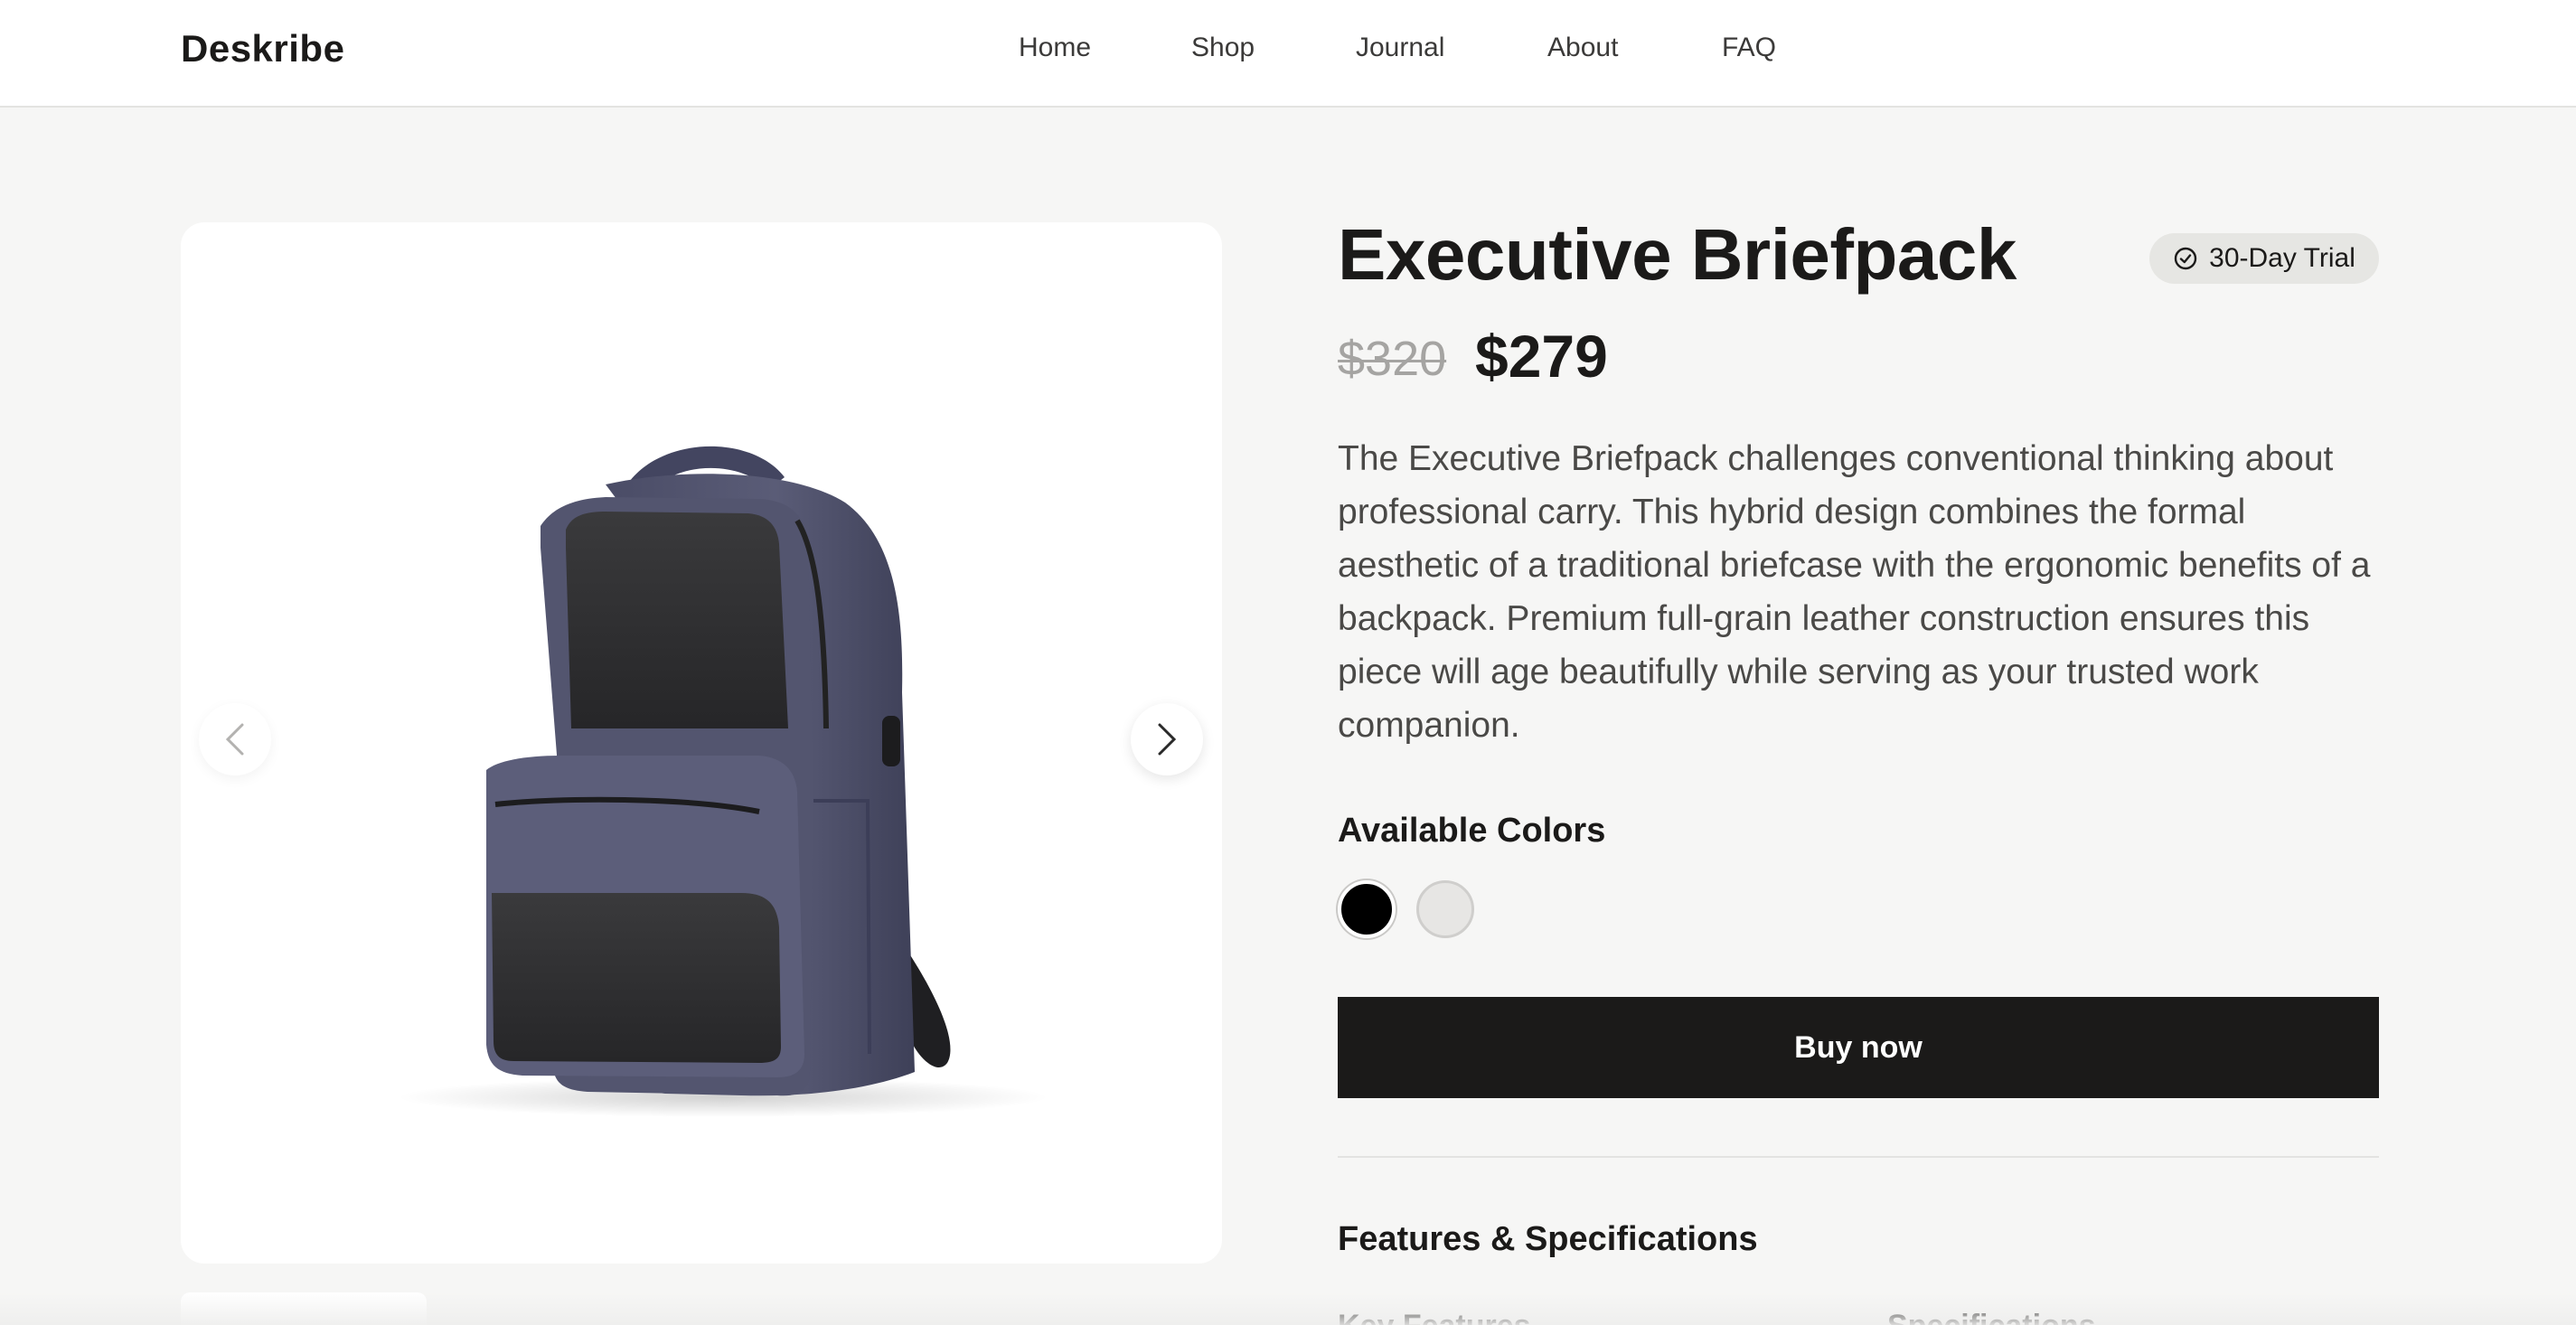 This screenshot has height=1325, width=2576. Describe the element at coordinates (1400, 48) in the screenshot. I see `nav-journal: Journal` at that location.